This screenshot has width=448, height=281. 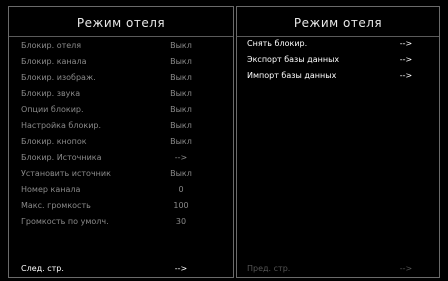 I want to click on menu-item-source-lock: Блокир. Источника -->, so click(x=121, y=158).